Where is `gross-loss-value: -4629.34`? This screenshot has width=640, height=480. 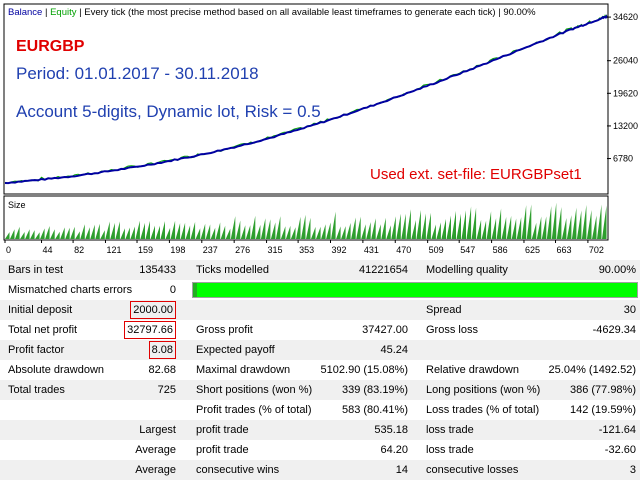
gross-loss-value: -4629.34 is located at coordinates (614, 330).